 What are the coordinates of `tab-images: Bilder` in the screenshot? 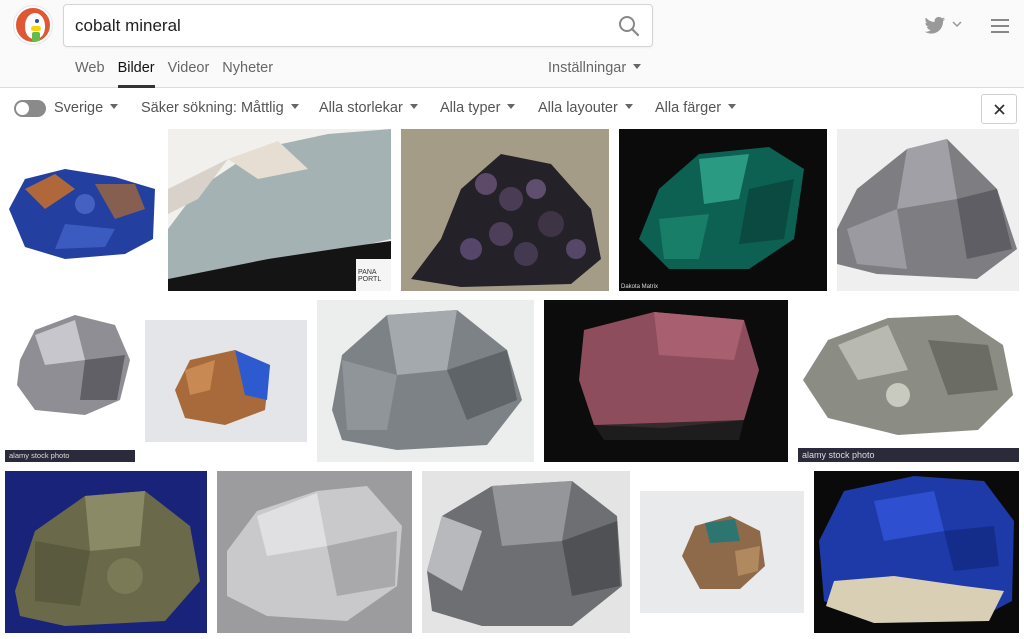 It's located at (136, 74).